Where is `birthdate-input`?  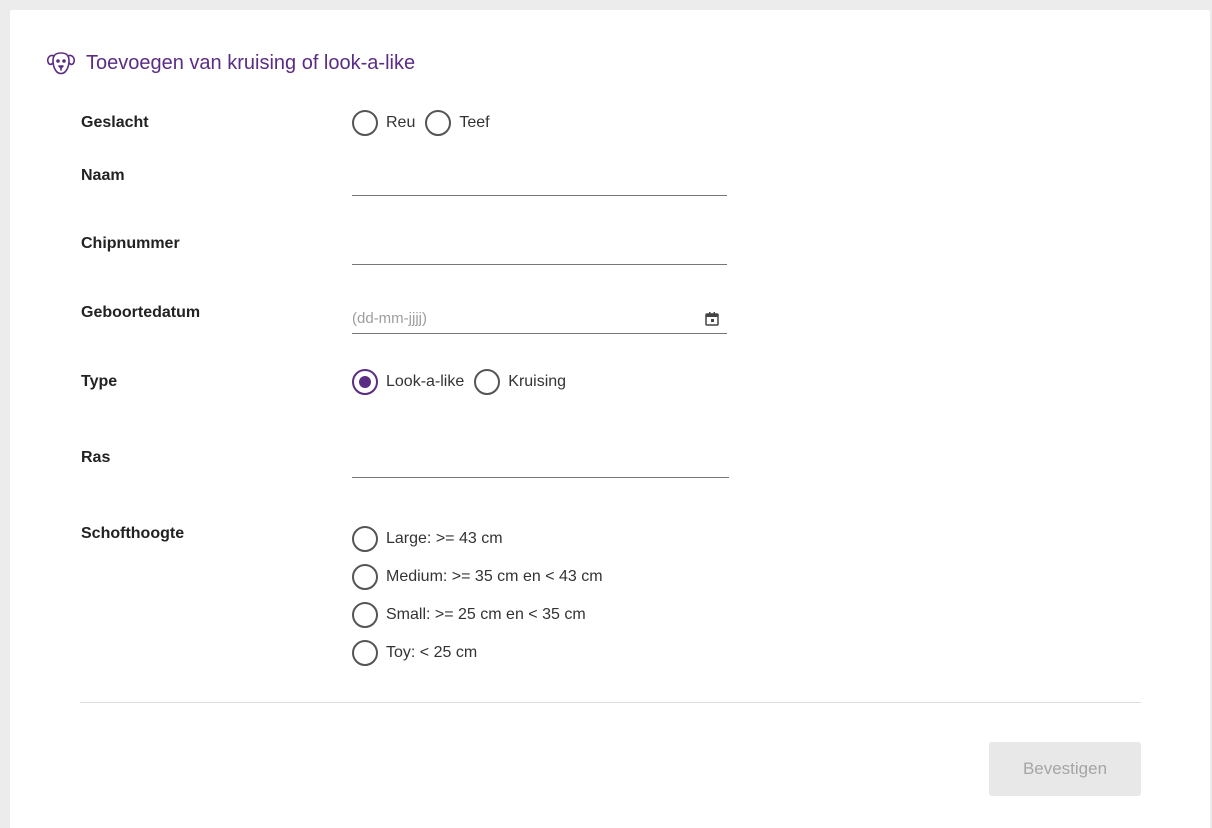 birthdate-input is located at coordinates (527, 318).